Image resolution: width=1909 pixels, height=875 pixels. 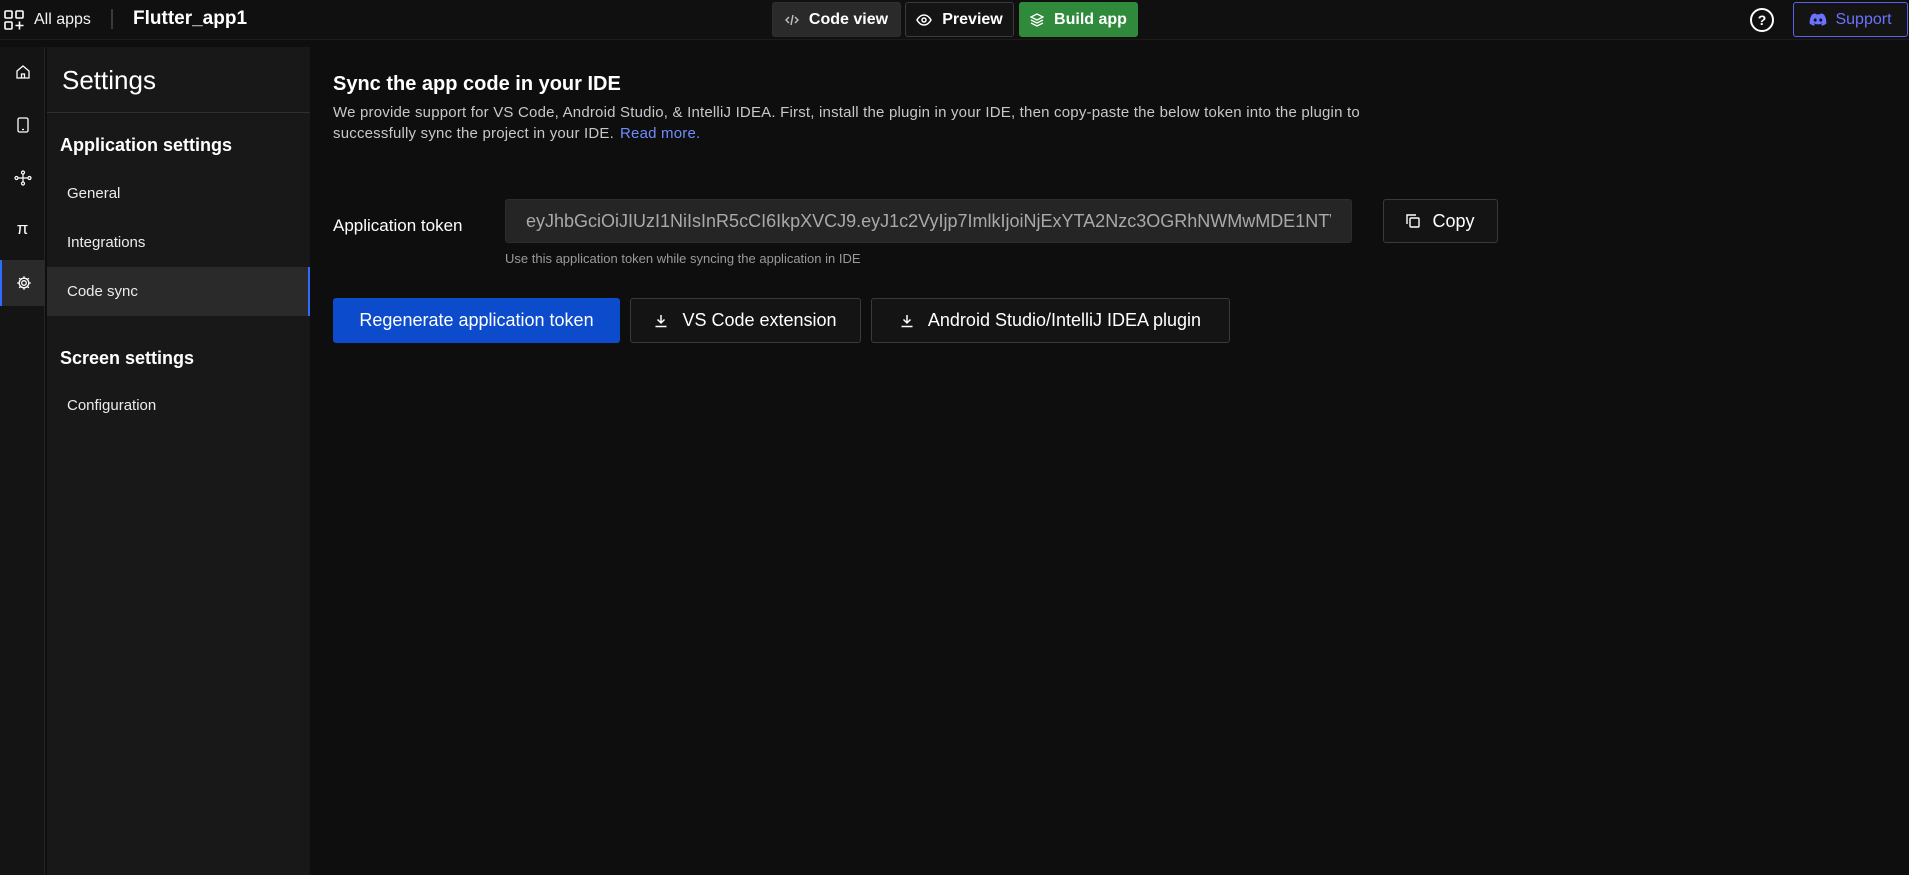 What do you see at coordinates (1037, 19) in the screenshot?
I see `layers-icon` at bounding box center [1037, 19].